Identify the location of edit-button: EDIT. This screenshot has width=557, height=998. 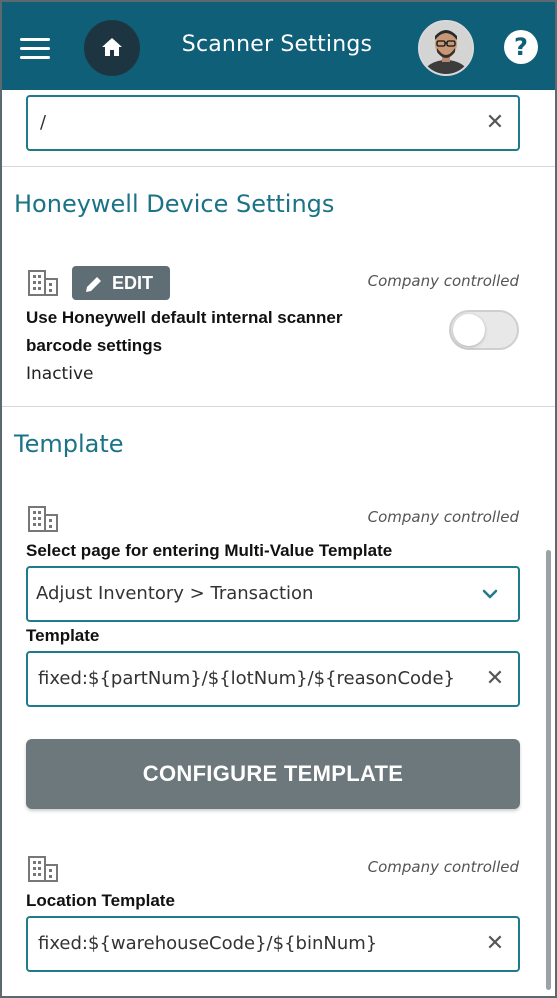
(121, 283).